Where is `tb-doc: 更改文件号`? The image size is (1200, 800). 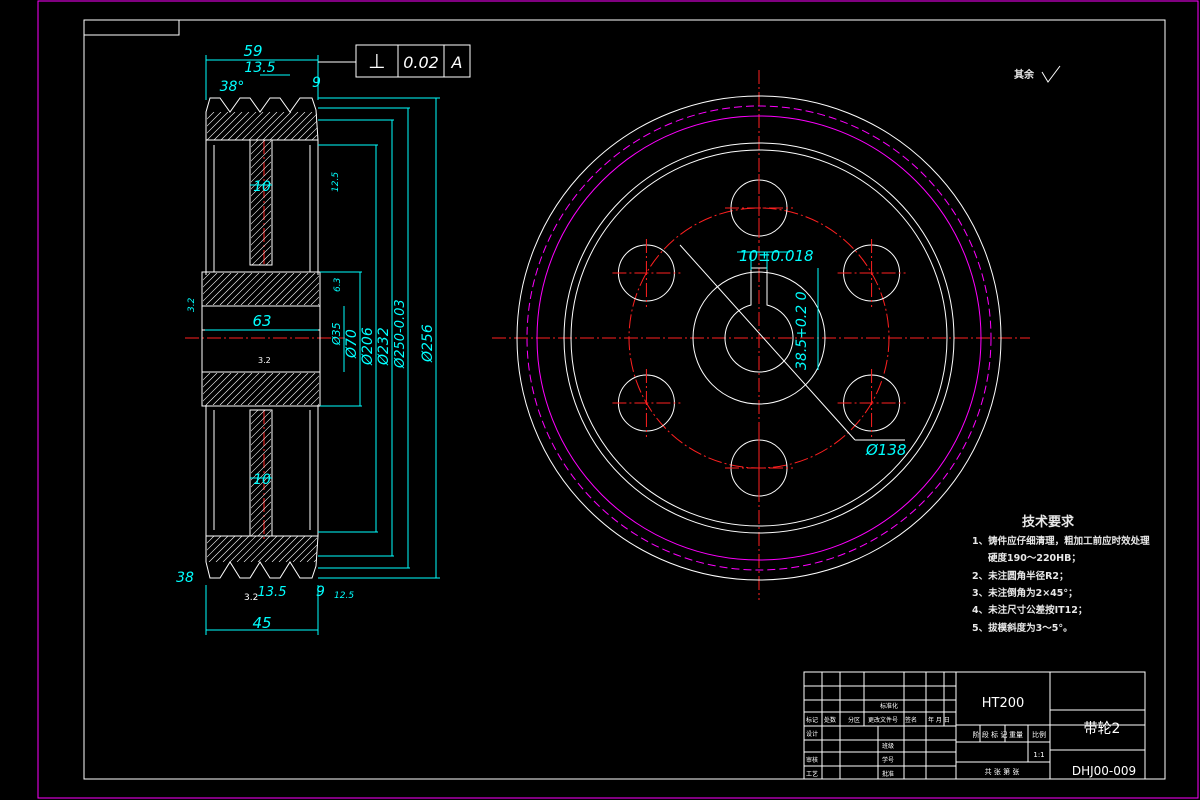 tb-doc: 更改文件号 is located at coordinates (883, 720).